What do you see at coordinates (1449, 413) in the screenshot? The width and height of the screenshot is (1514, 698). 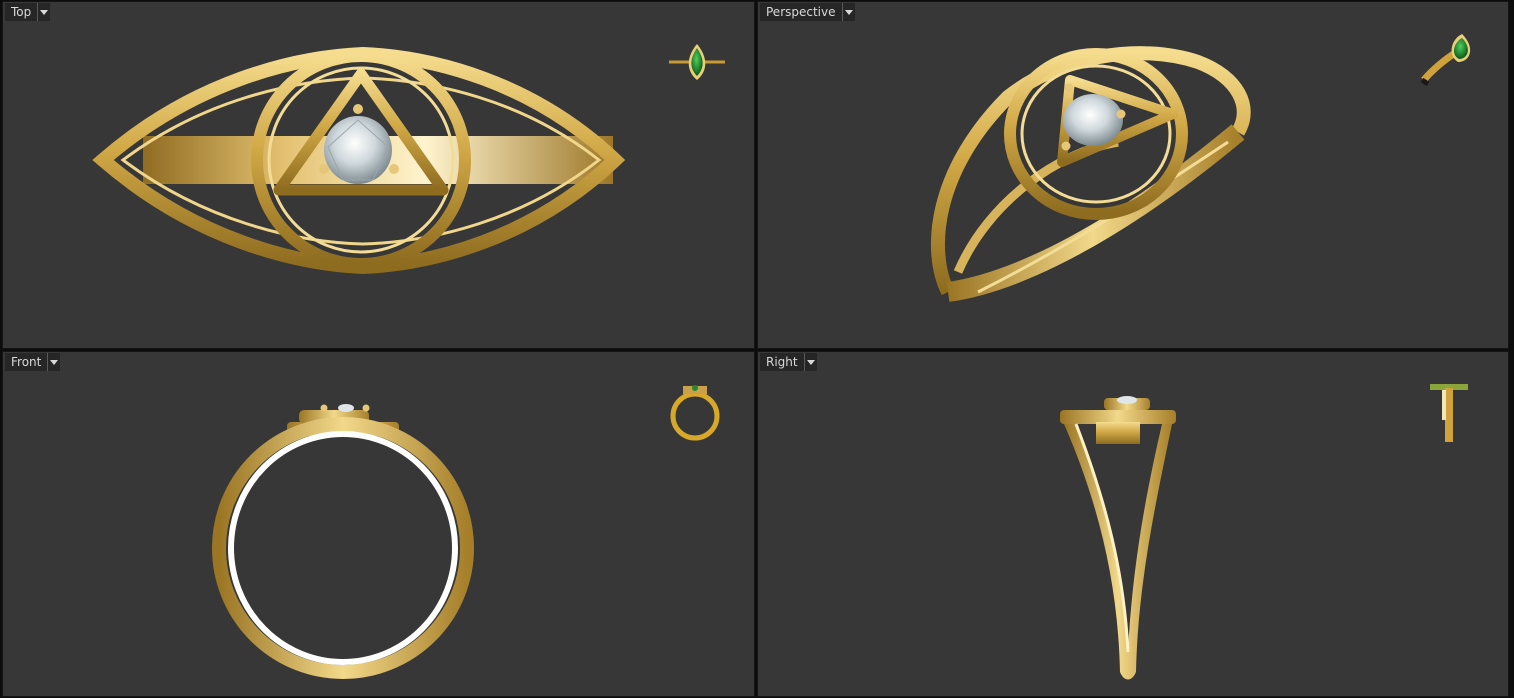 I see `ring-side-icon` at bounding box center [1449, 413].